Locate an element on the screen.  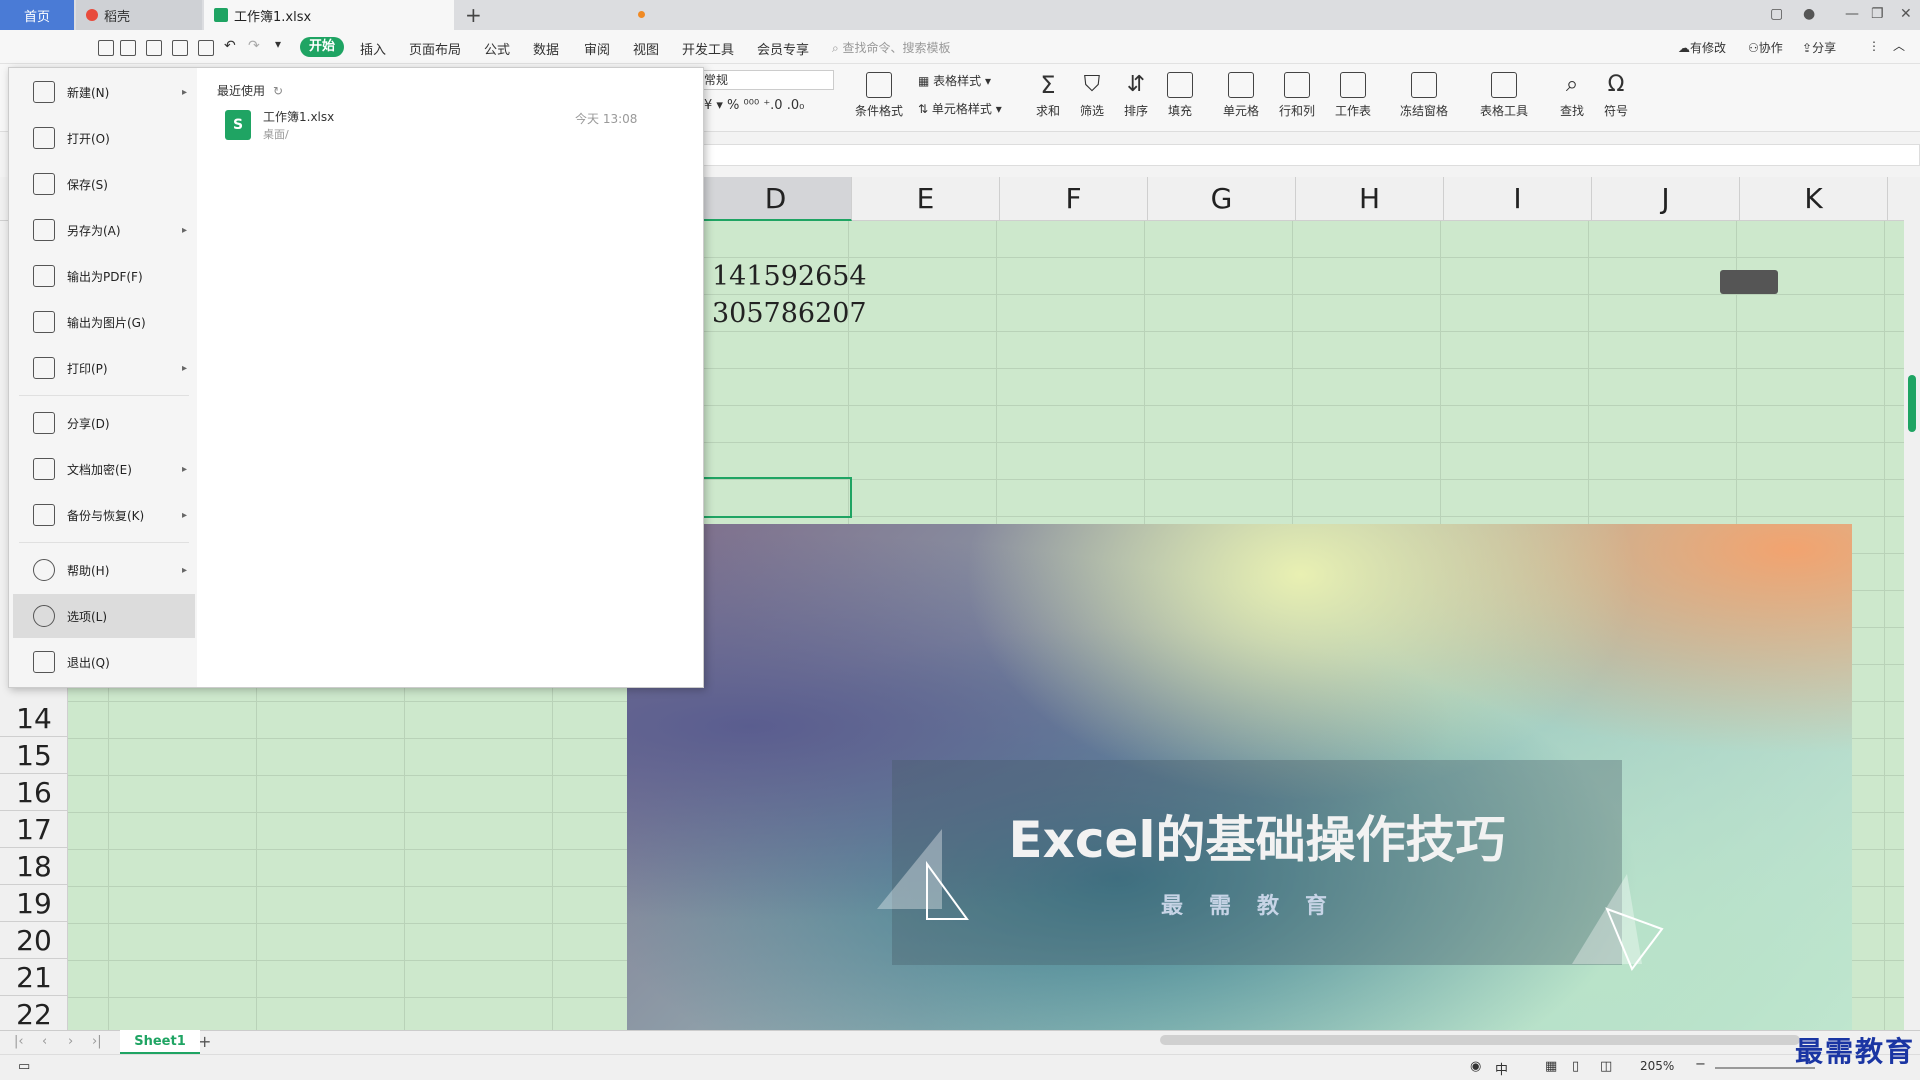
layout-icon: ▢ is located at coordinates (1776, 14).